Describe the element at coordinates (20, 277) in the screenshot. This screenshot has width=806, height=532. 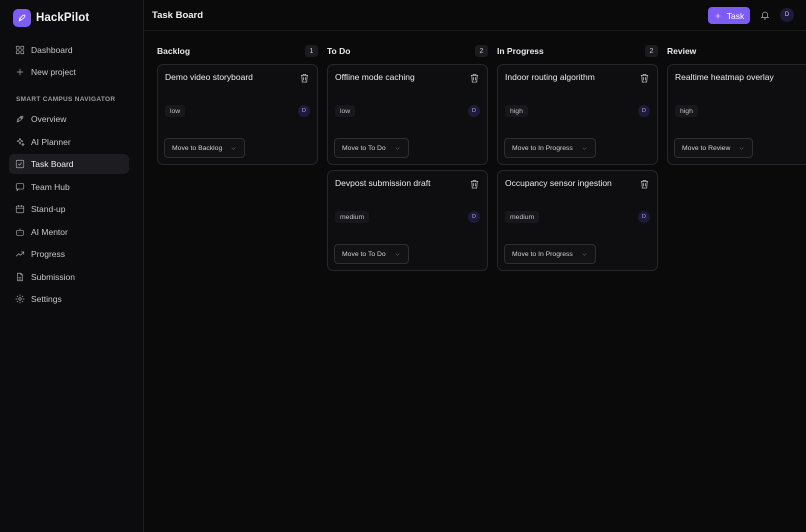
I see `document-icon` at that location.